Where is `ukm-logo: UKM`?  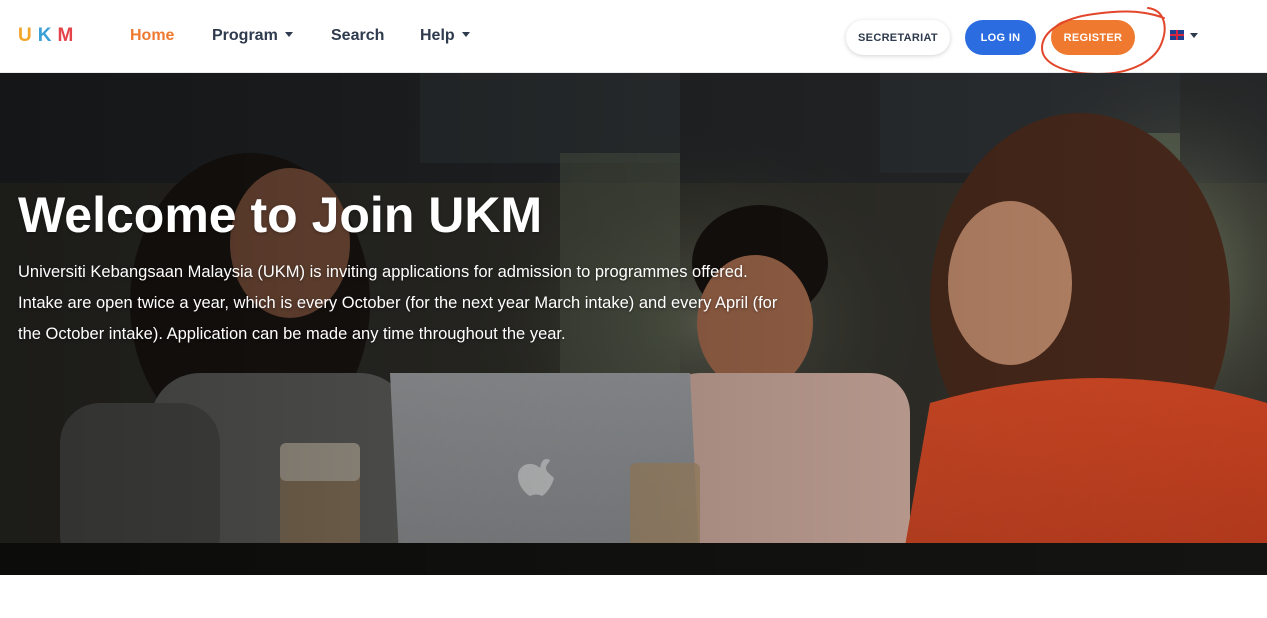 ukm-logo: UKM is located at coordinates (48, 36).